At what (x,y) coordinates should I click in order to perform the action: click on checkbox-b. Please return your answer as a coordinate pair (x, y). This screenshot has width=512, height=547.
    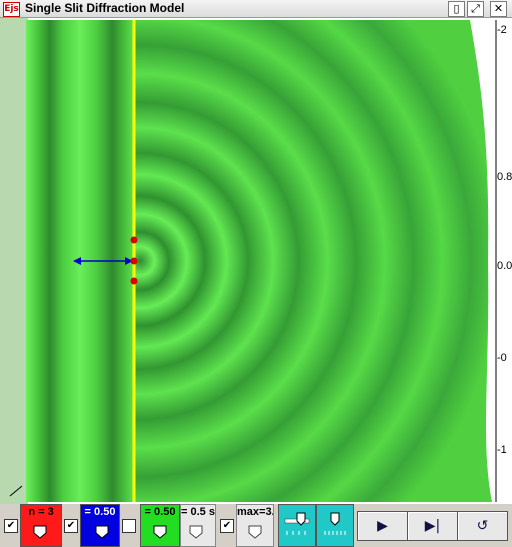
    Looking at the image, I should click on (129, 526).